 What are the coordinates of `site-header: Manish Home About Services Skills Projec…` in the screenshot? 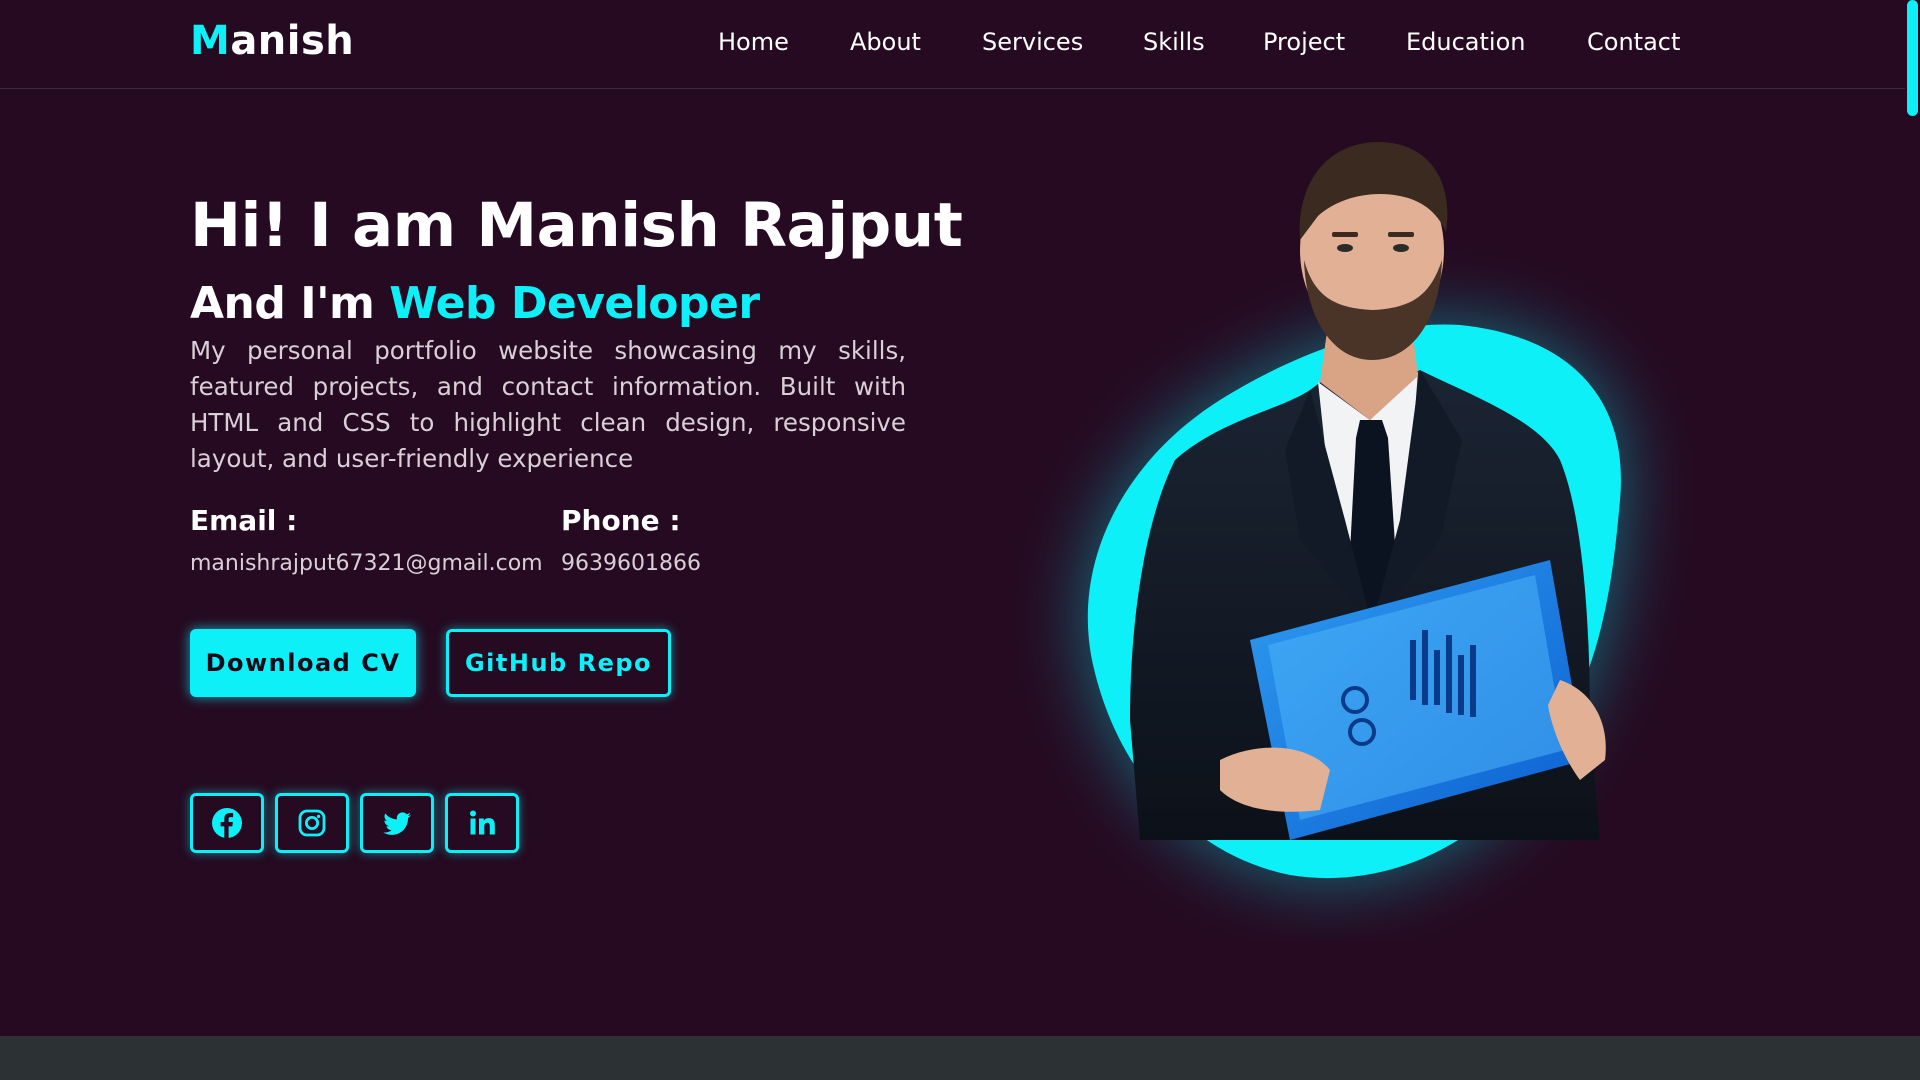 It's located at (952, 44).